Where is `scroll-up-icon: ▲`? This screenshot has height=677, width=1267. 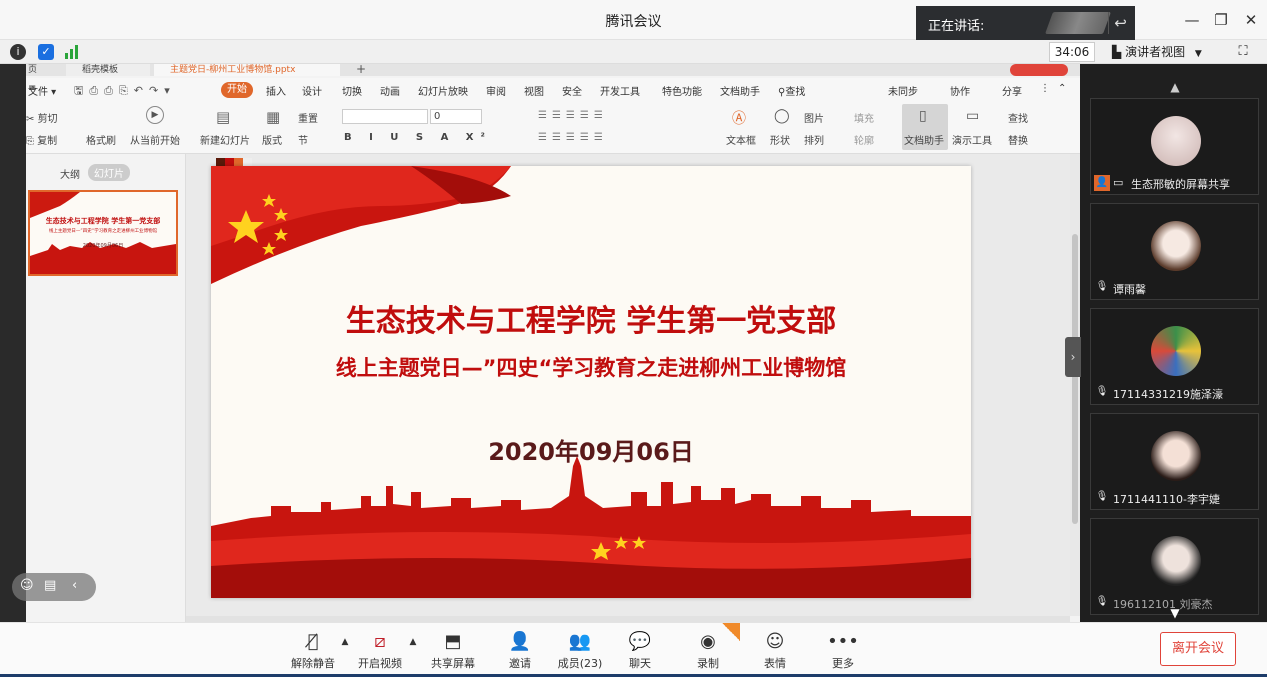 scroll-up-icon: ▲ is located at coordinates (1175, 87).